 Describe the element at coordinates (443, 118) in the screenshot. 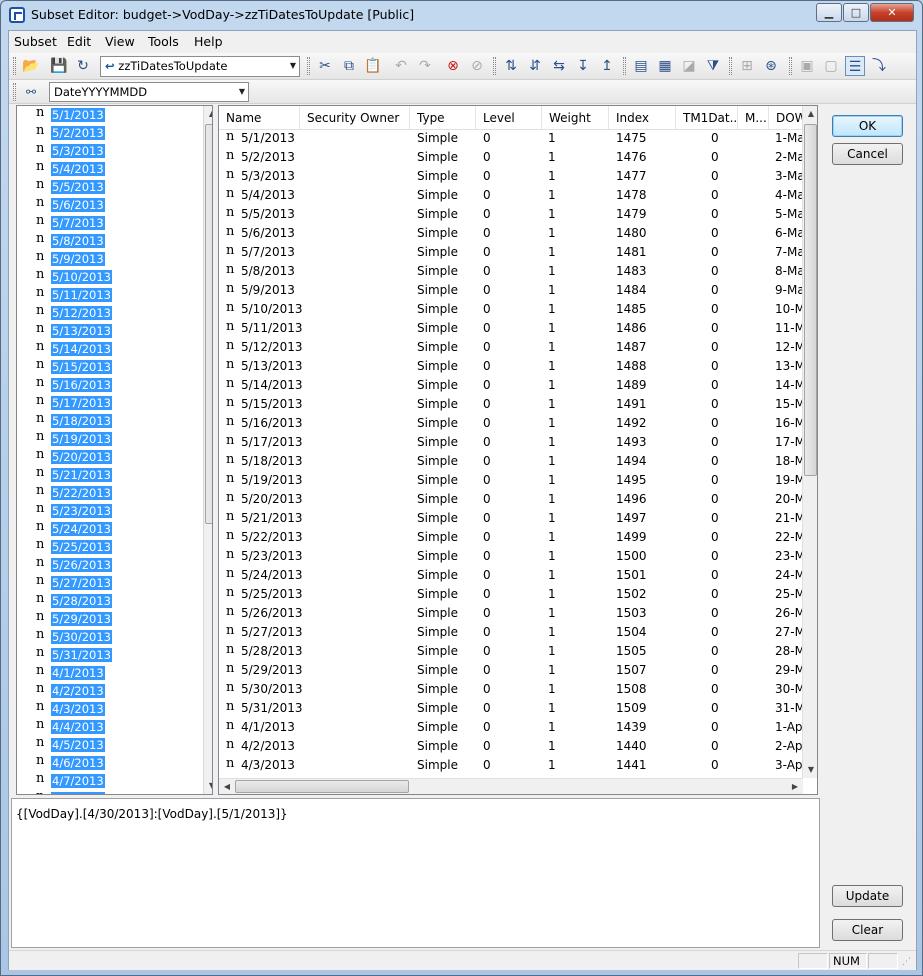

I see `column-header: Type` at that location.